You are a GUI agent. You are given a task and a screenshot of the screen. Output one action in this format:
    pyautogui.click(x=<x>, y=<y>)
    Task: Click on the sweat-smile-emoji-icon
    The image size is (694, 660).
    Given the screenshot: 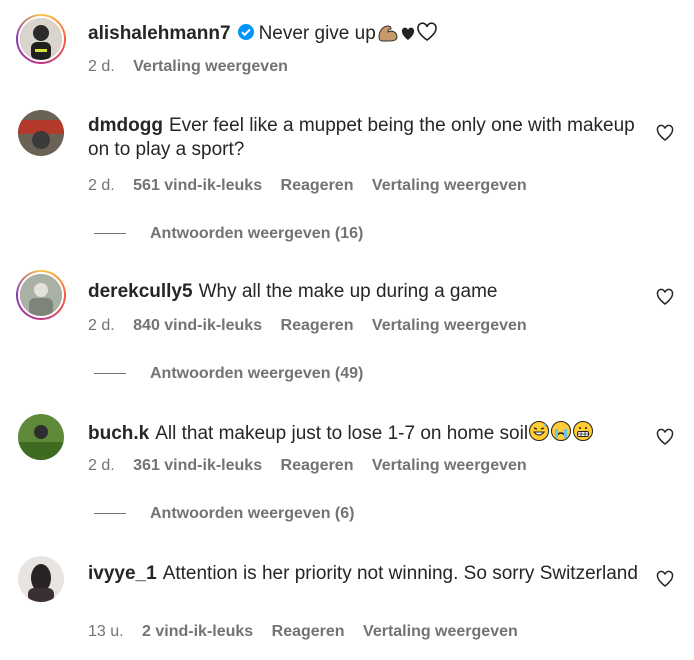 What is the action you would take?
    pyautogui.click(x=539, y=434)
    